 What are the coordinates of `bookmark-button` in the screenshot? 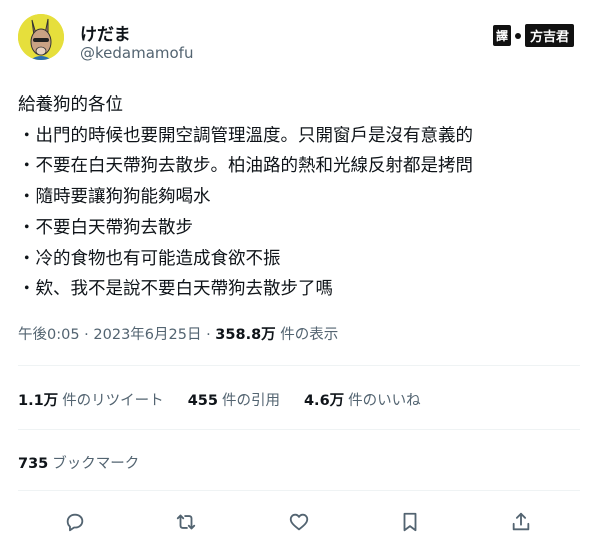 It's located at (410, 522).